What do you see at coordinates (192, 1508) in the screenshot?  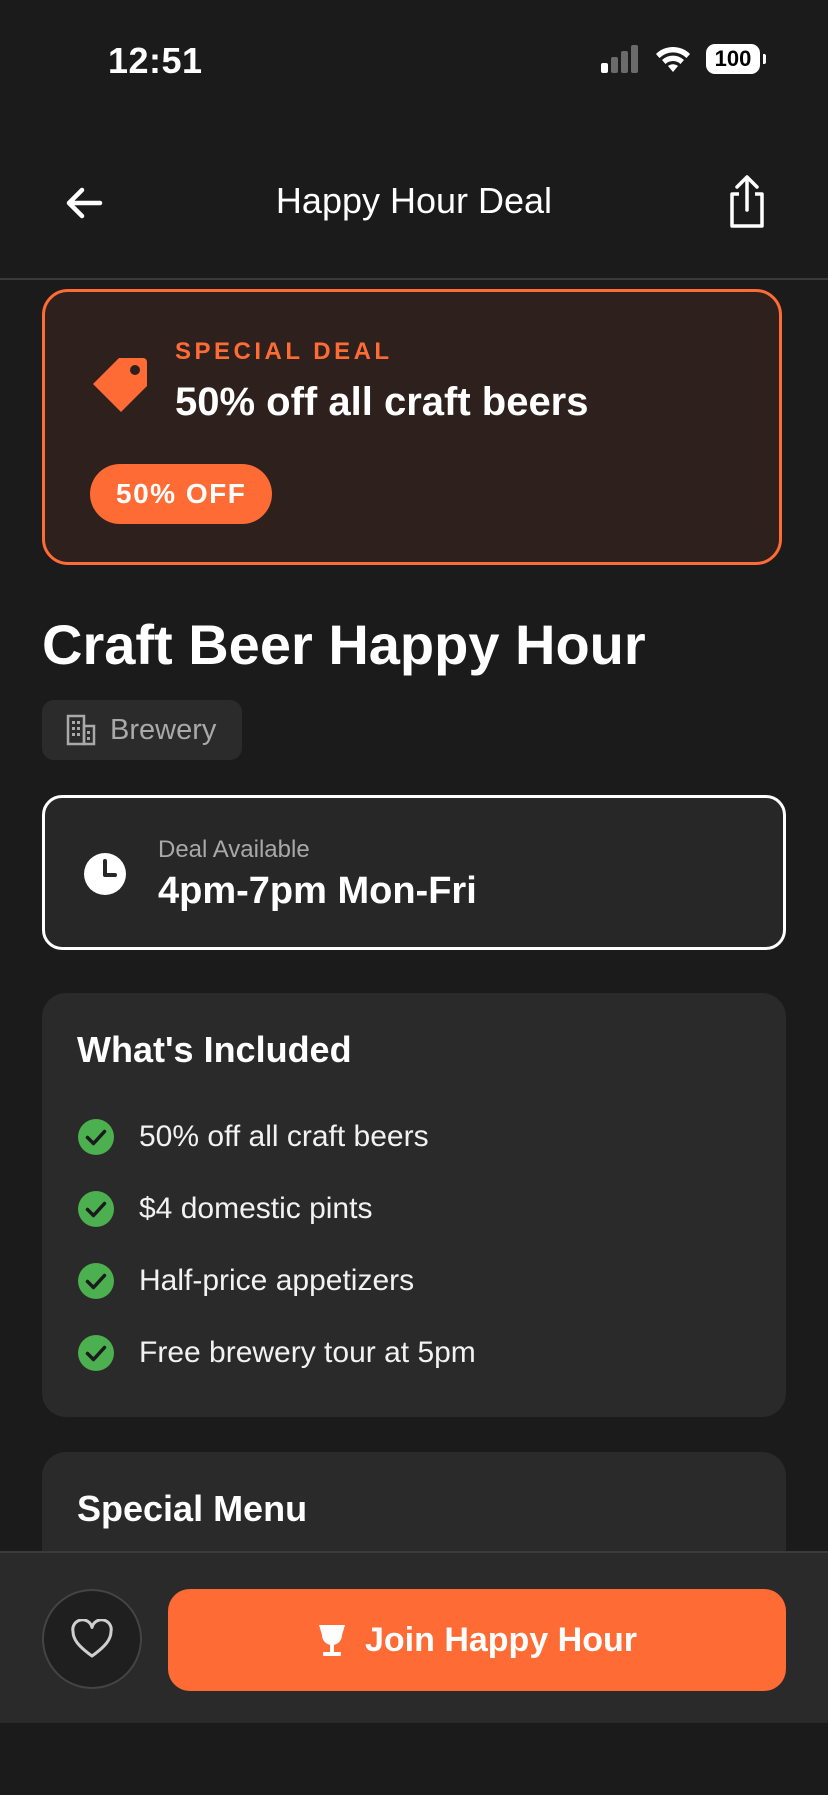 I see `special-menu-title: Special Menu` at bounding box center [192, 1508].